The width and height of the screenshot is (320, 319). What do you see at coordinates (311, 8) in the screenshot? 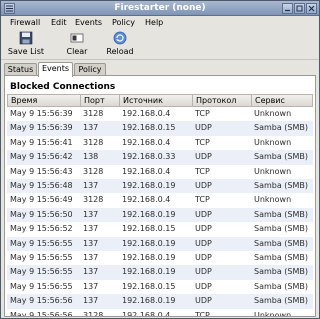
I see `close-icon` at bounding box center [311, 8].